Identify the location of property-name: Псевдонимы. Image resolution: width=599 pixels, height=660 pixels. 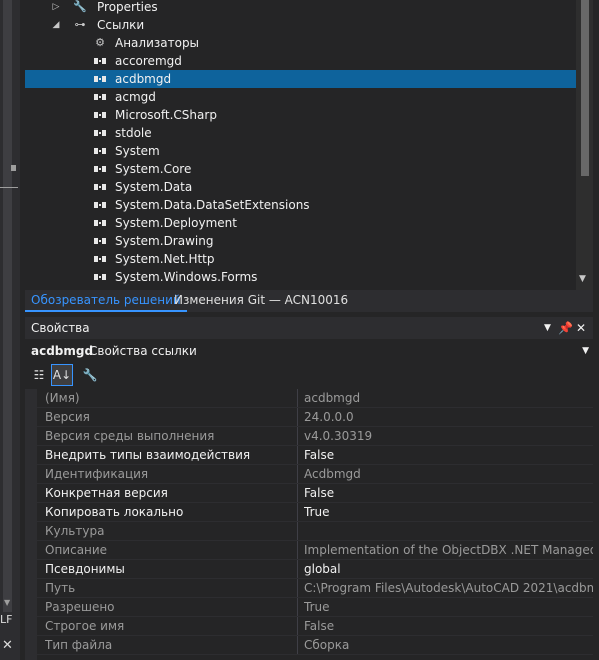
(85, 569).